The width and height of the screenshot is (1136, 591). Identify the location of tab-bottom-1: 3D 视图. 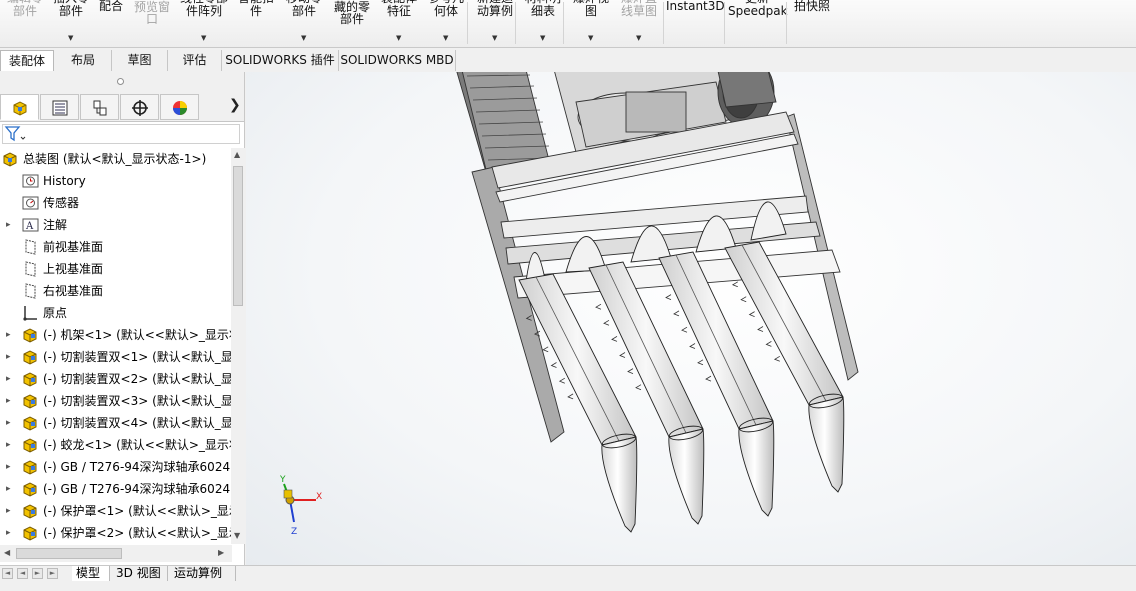
(140, 573).